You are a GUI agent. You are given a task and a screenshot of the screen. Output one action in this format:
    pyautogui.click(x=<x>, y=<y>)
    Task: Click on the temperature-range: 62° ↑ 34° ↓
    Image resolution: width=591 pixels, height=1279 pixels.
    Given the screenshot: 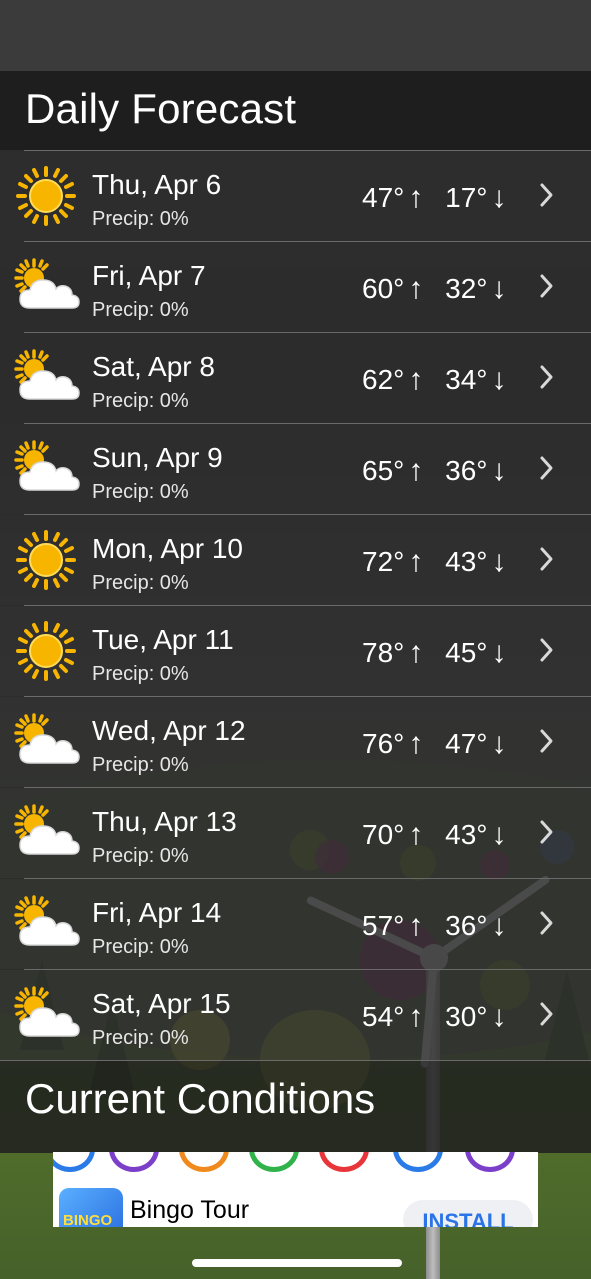 What is the action you would take?
    pyautogui.click(x=434, y=380)
    